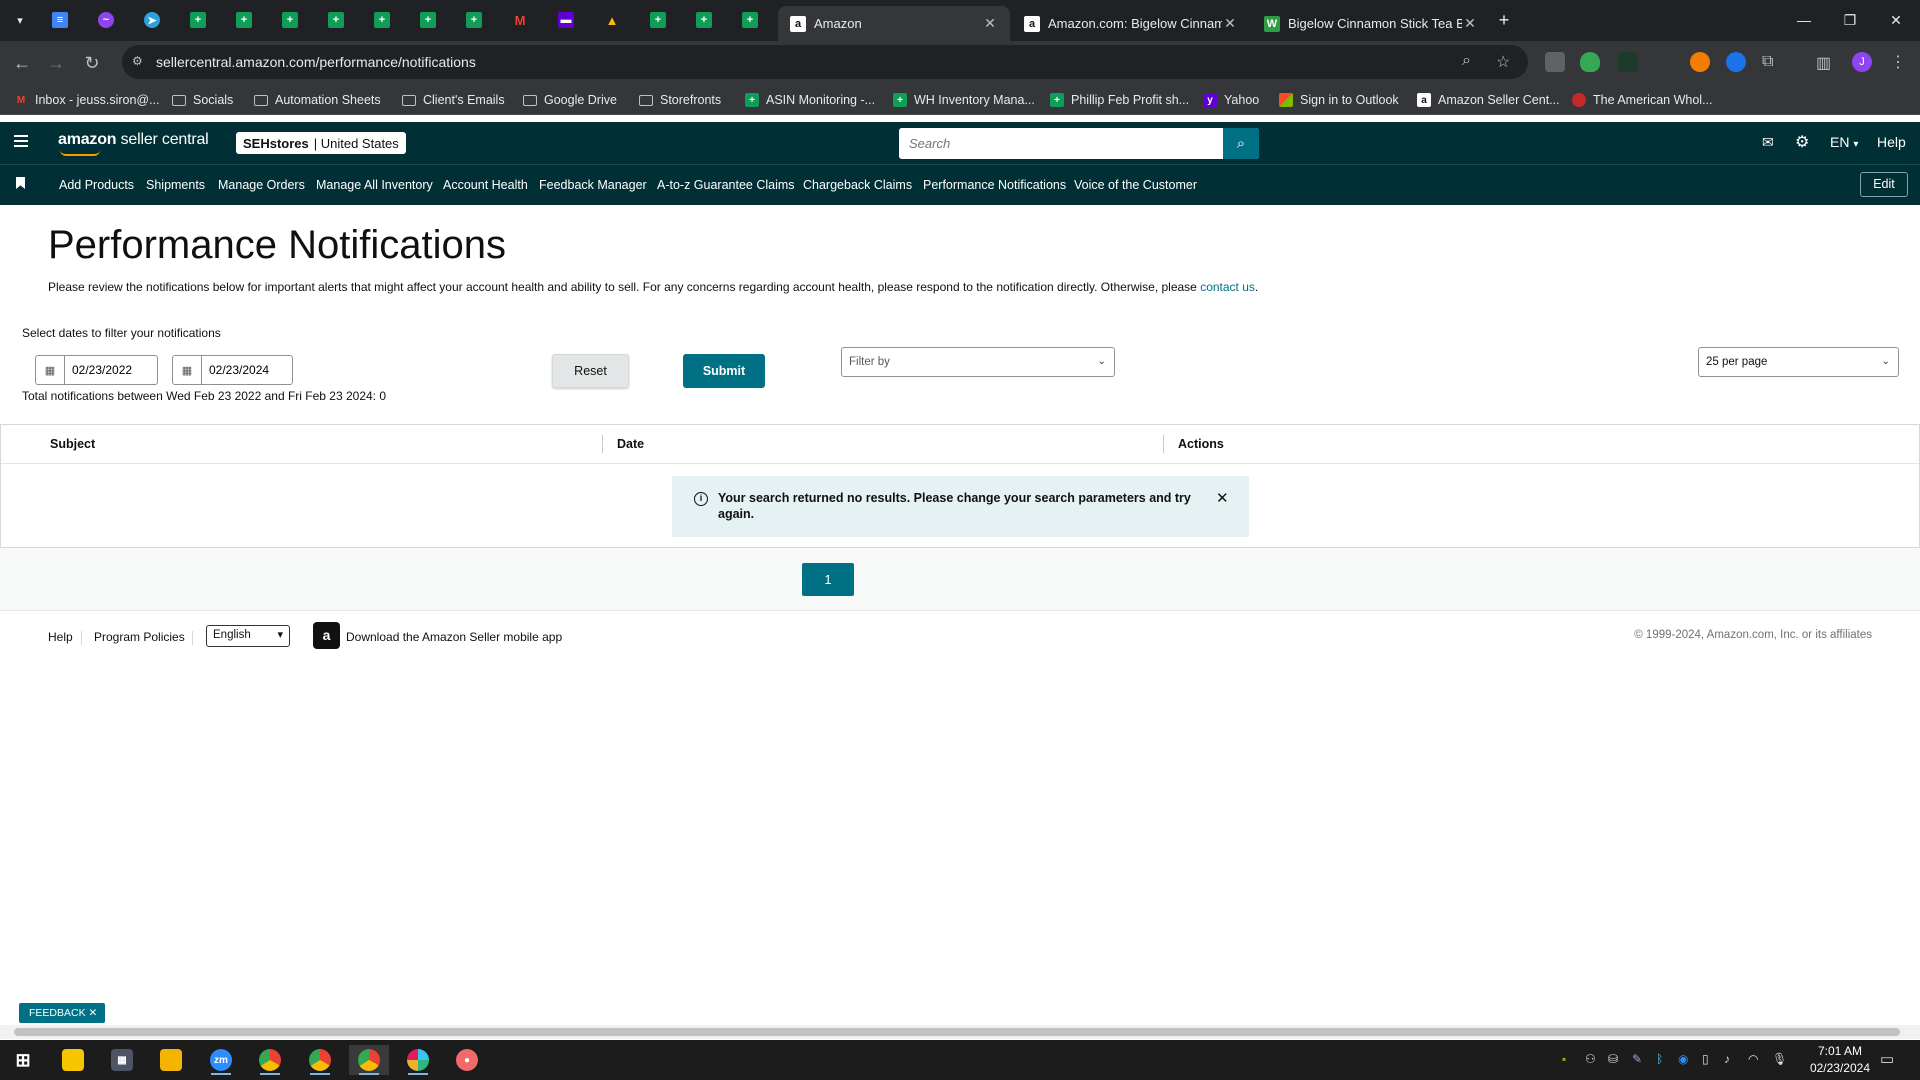 The image size is (1920, 1080). What do you see at coordinates (1613, 1059) in the screenshot?
I see `network-share-tray-icon: ⛁` at bounding box center [1613, 1059].